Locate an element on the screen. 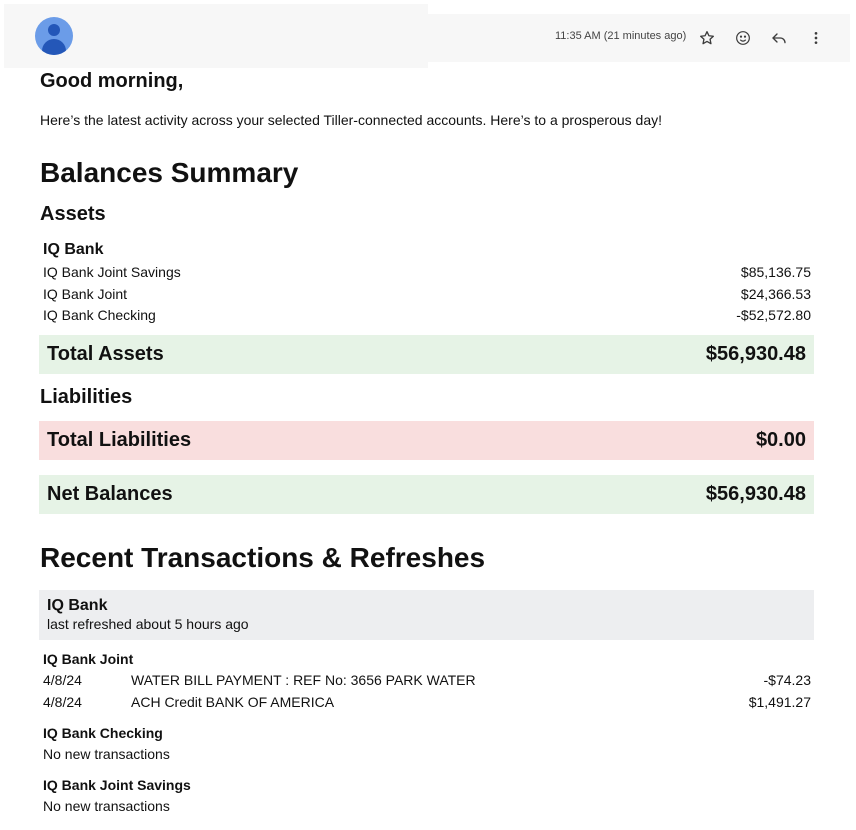  net-balances-label: Net Balances is located at coordinates (110, 494).